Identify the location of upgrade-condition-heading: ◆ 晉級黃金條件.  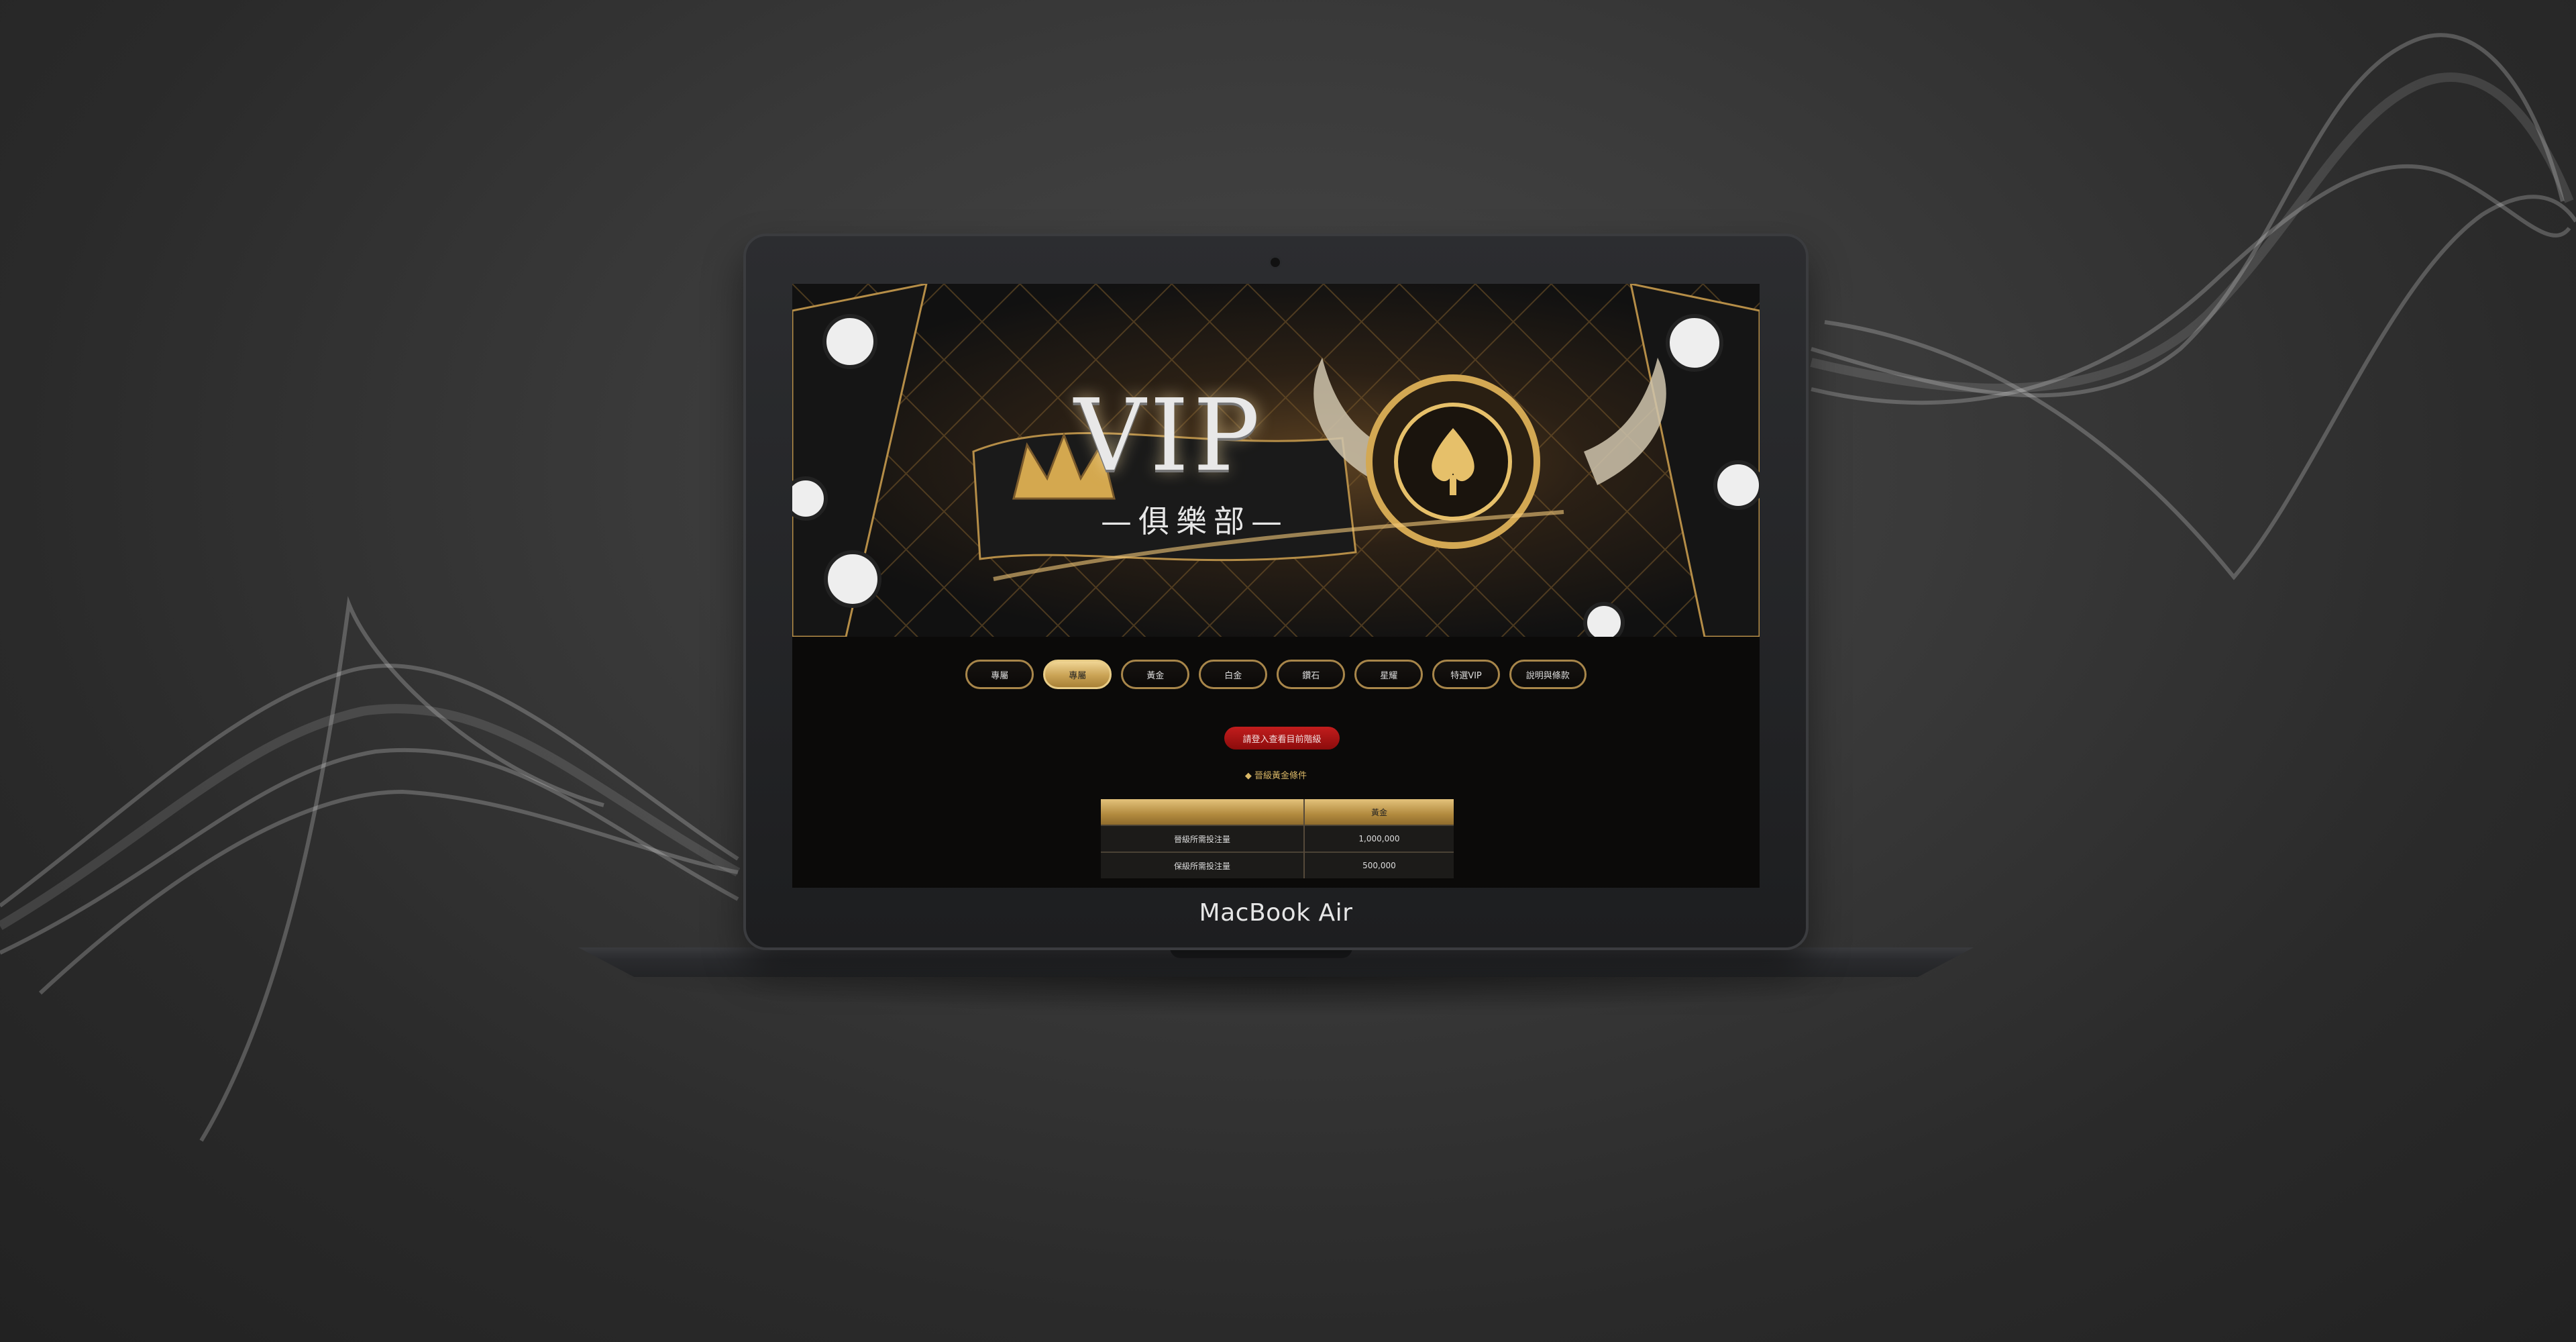
(1275, 776).